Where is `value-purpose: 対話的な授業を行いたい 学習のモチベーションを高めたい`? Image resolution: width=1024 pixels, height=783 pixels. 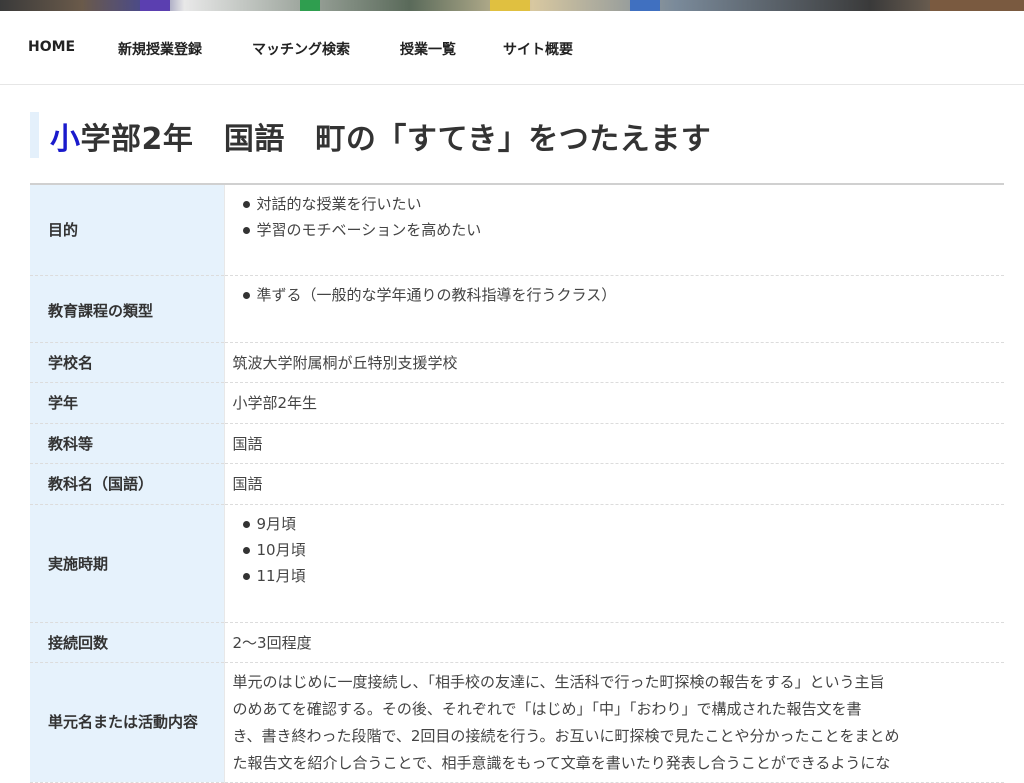 value-purpose: 対話的な授業を行いたい 学習のモチベーションを高めたい is located at coordinates (614, 230).